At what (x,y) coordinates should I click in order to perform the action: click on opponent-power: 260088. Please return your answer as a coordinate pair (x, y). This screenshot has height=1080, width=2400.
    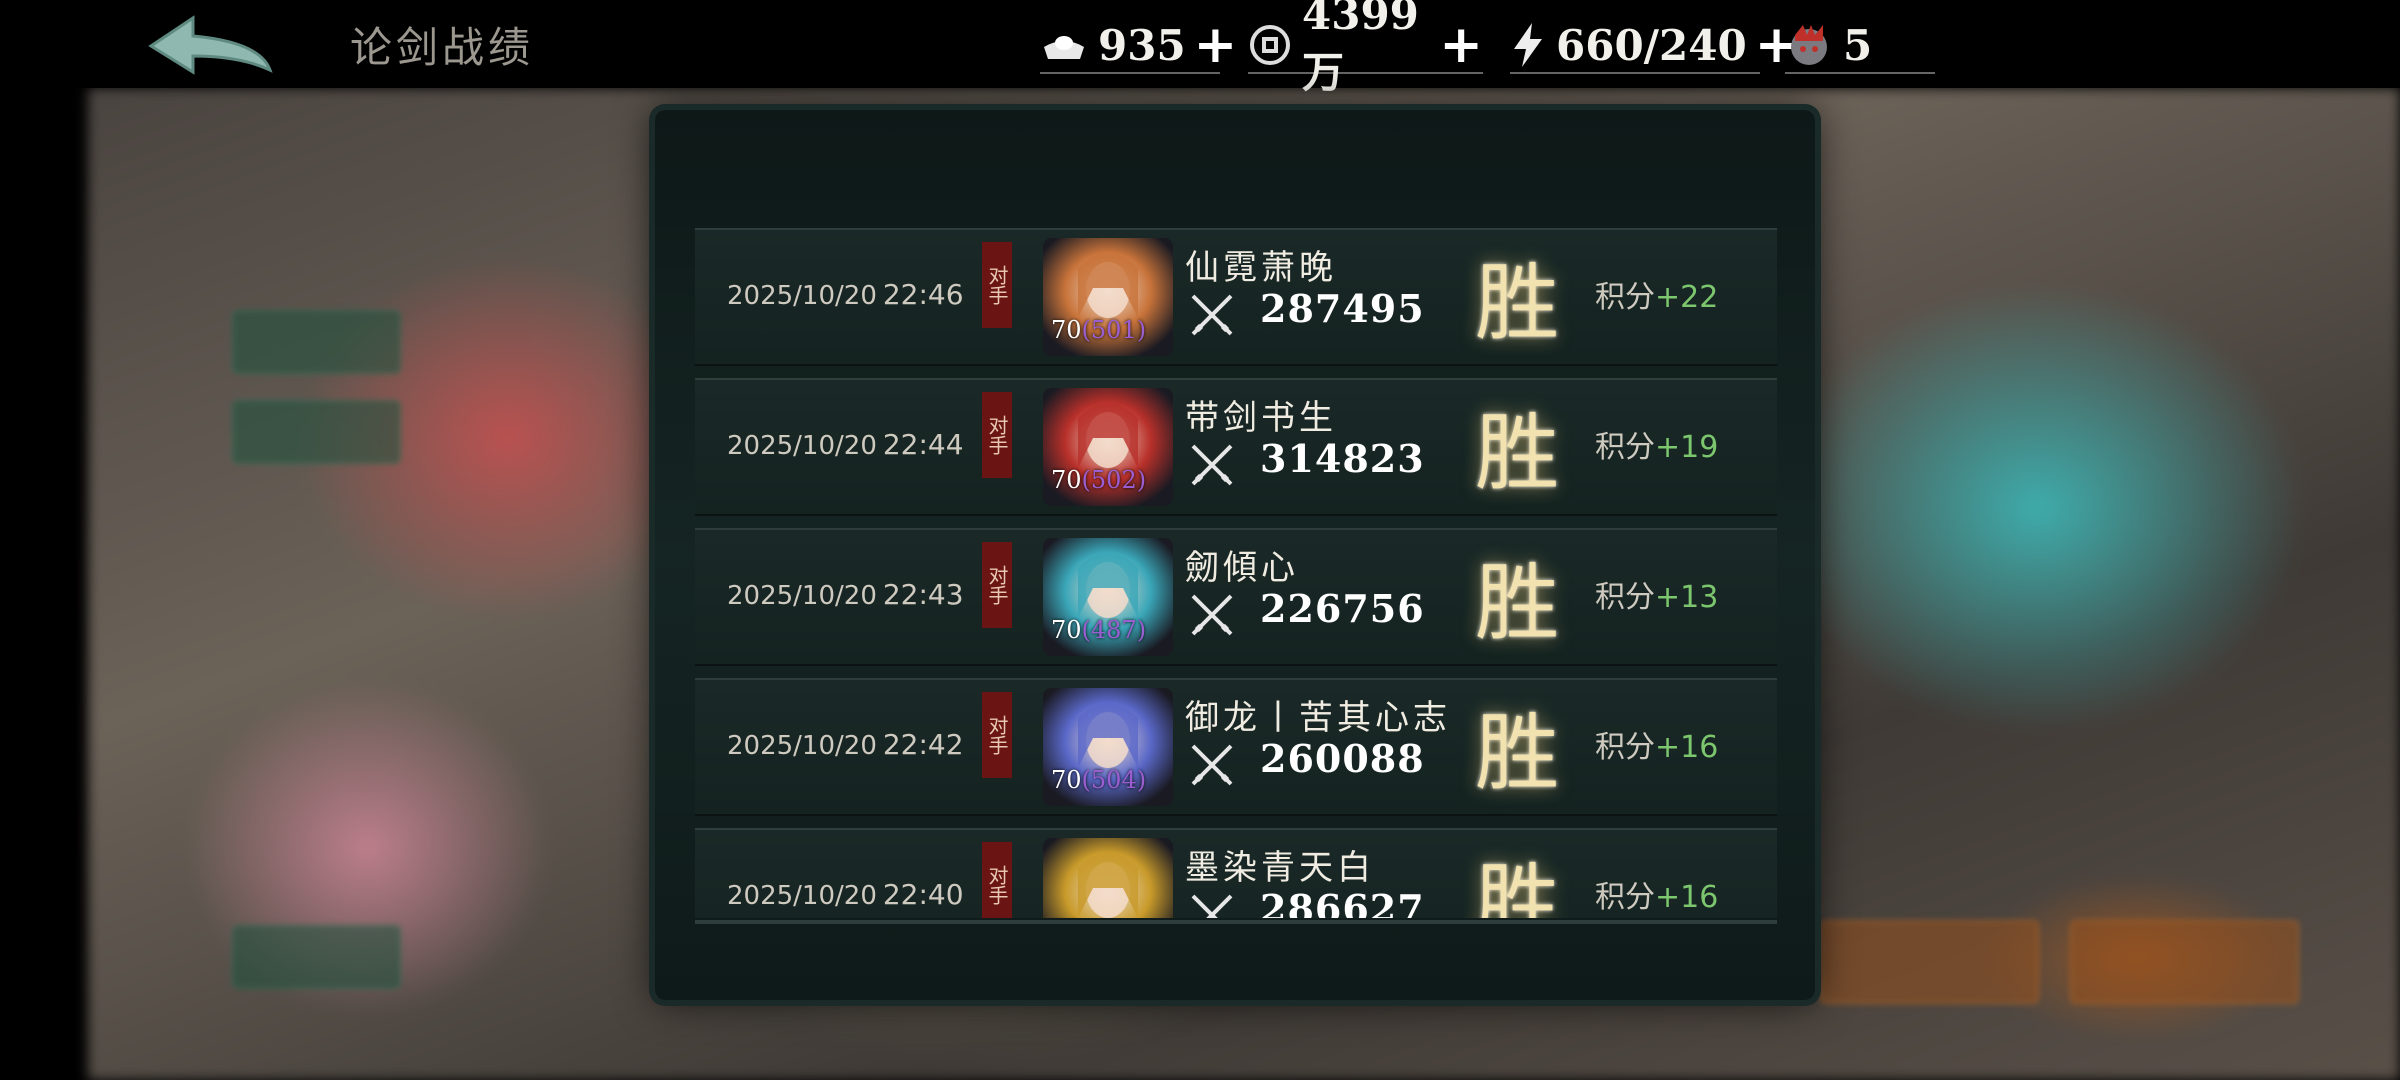
    Looking at the image, I should click on (1342, 758).